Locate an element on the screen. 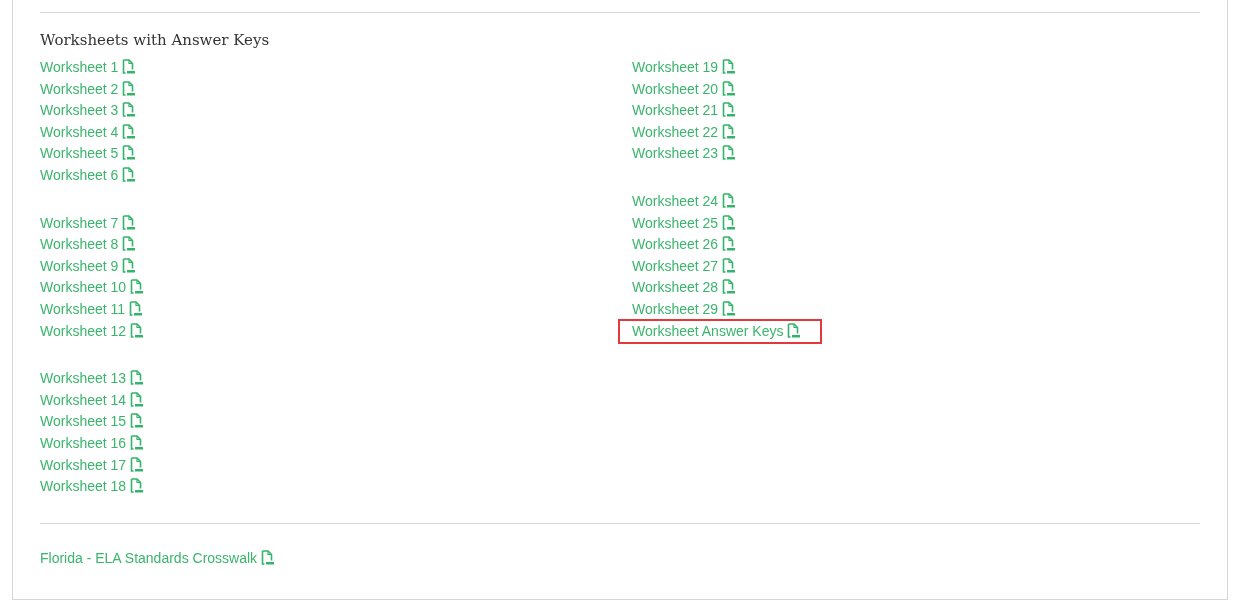  pdf-link: Worksheet 23 is located at coordinates (684, 154).